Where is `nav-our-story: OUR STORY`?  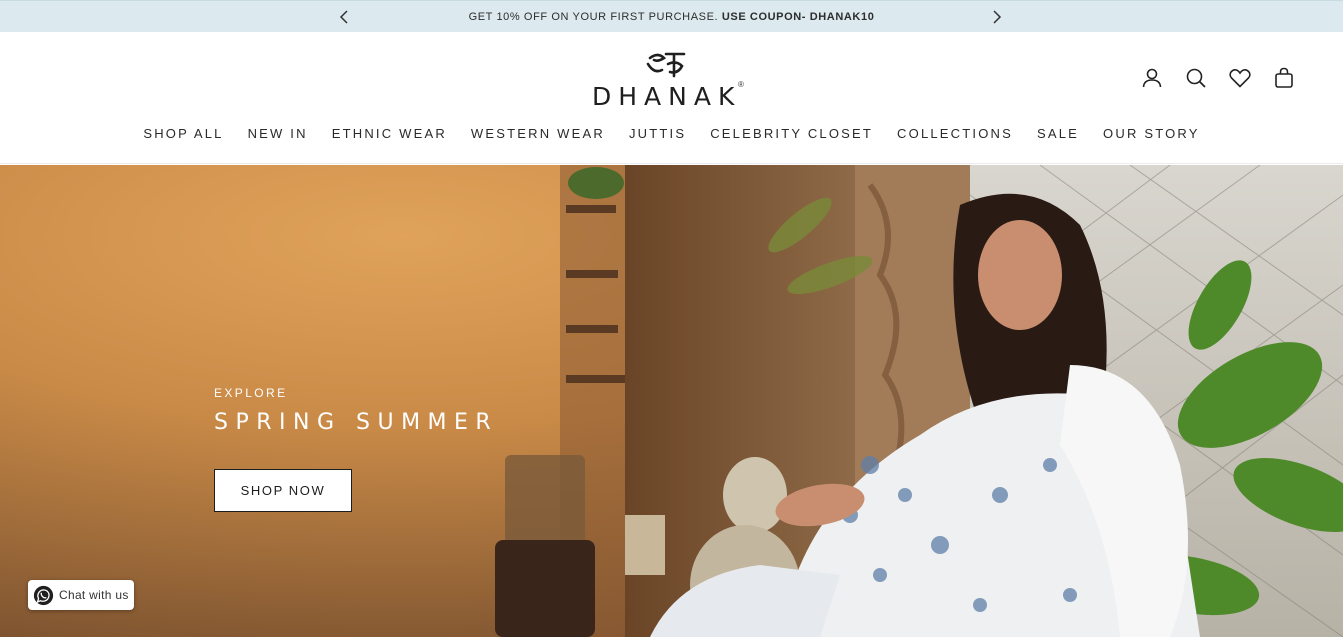 nav-our-story: OUR STORY is located at coordinates (1151, 133).